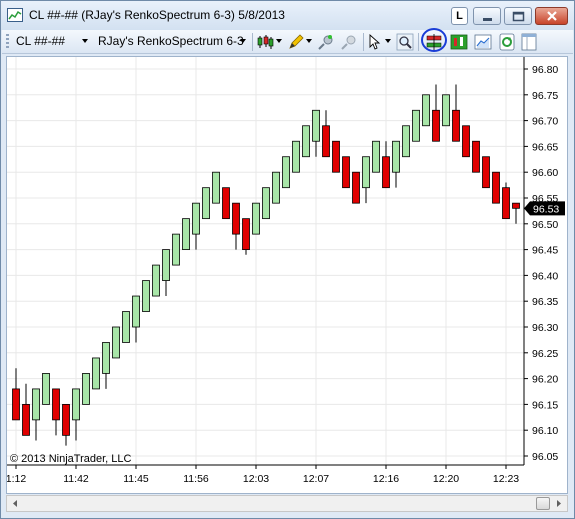  I want to click on minimize-icon, so click(487, 19).